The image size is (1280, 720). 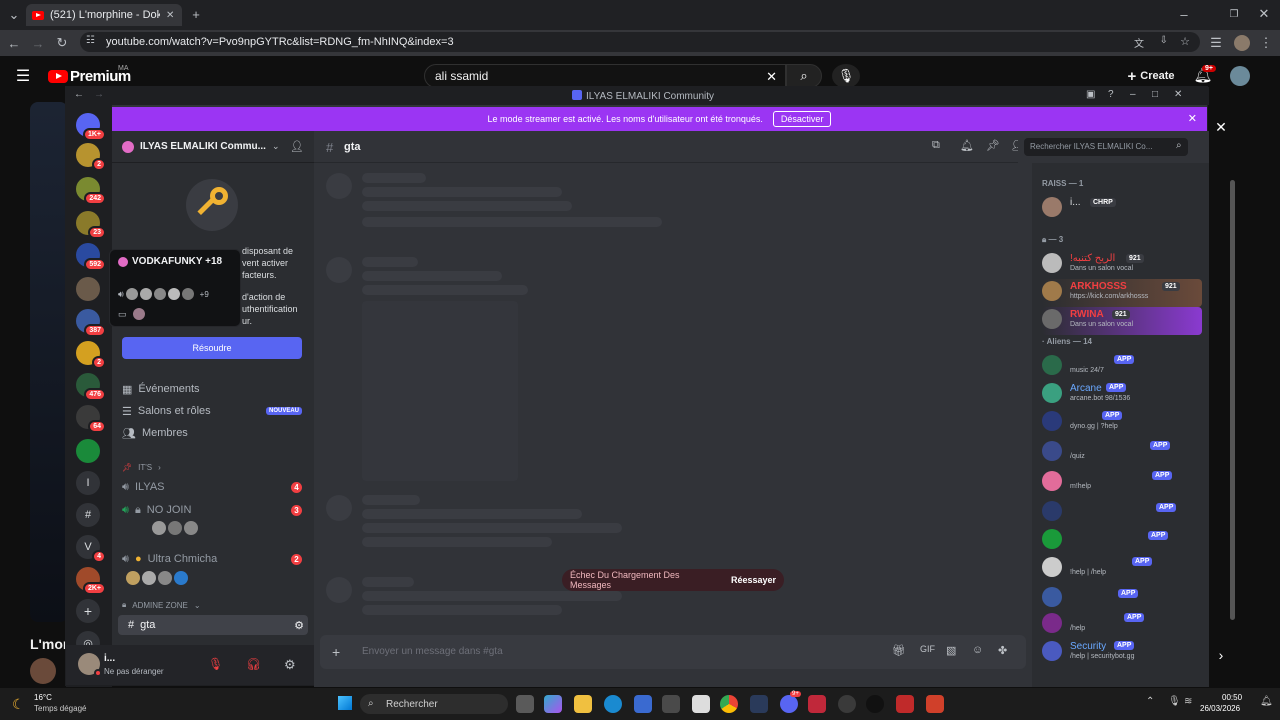 What do you see at coordinates (196, 14) in the screenshot?
I see `new-tab-icon: +` at bounding box center [196, 14].